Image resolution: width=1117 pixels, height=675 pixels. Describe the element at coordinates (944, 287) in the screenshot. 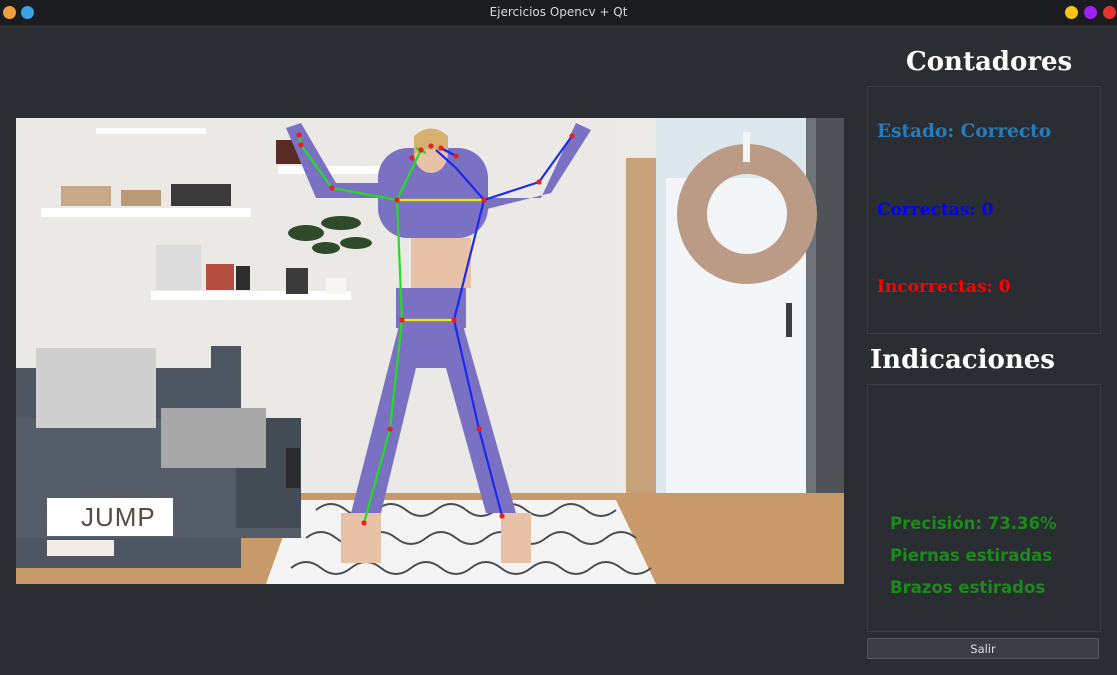

I see `incorrect-count-label: Incorrectas: 0` at that location.